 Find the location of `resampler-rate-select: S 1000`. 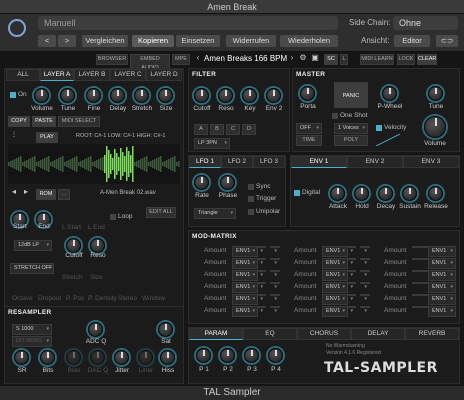

resampler-rate-select: S 1000 is located at coordinates (32, 329).